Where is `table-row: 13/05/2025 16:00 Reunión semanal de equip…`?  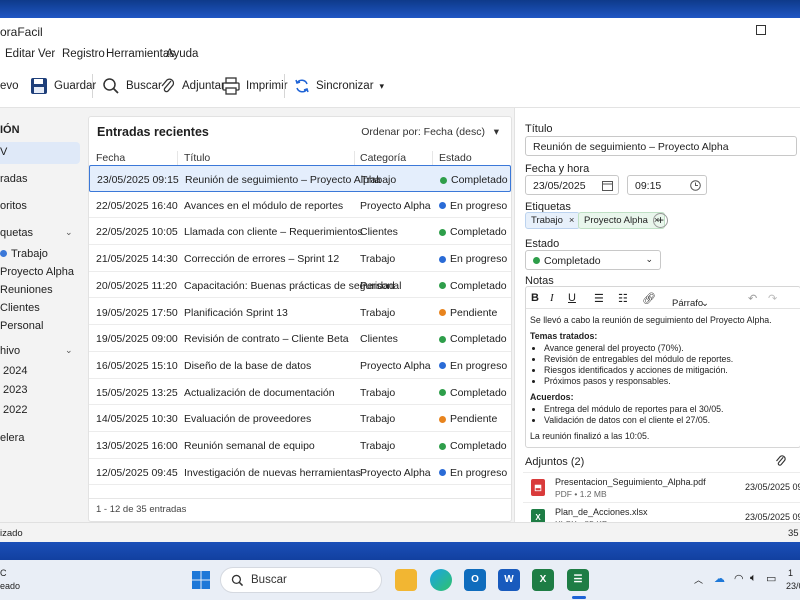
table-row: 13/05/2025 16:00 Reunión semanal de equip… is located at coordinates (300, 445).